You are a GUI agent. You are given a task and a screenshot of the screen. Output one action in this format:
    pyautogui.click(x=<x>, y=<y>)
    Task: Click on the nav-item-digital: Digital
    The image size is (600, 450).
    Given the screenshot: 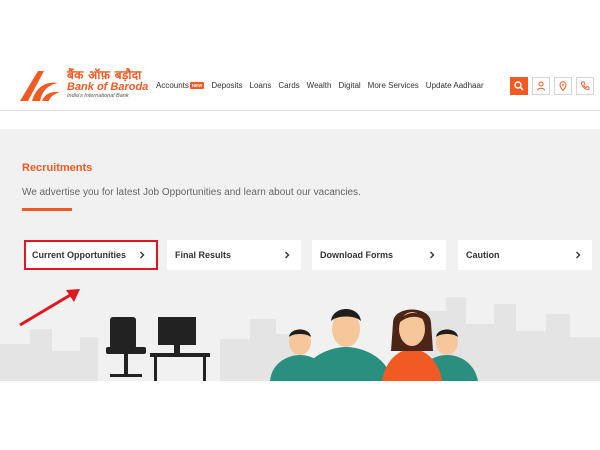 What is the action you would take?
    pyautogui.click(x=349, y=85)
    